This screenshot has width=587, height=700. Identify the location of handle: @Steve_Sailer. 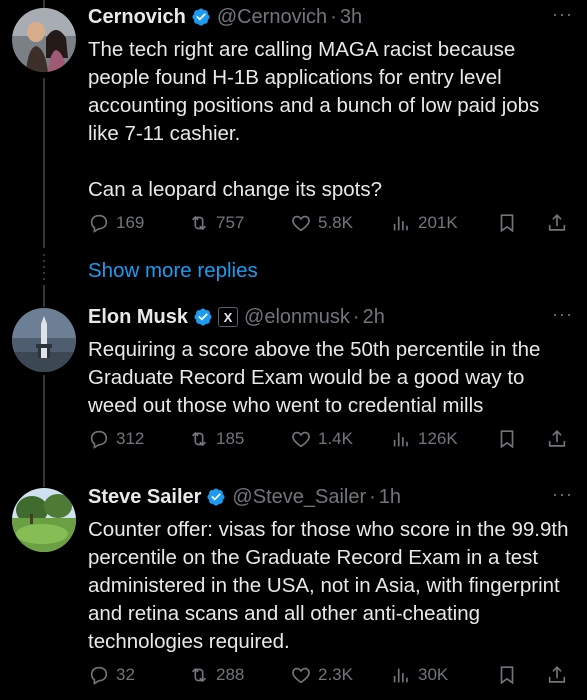
(299, 497).